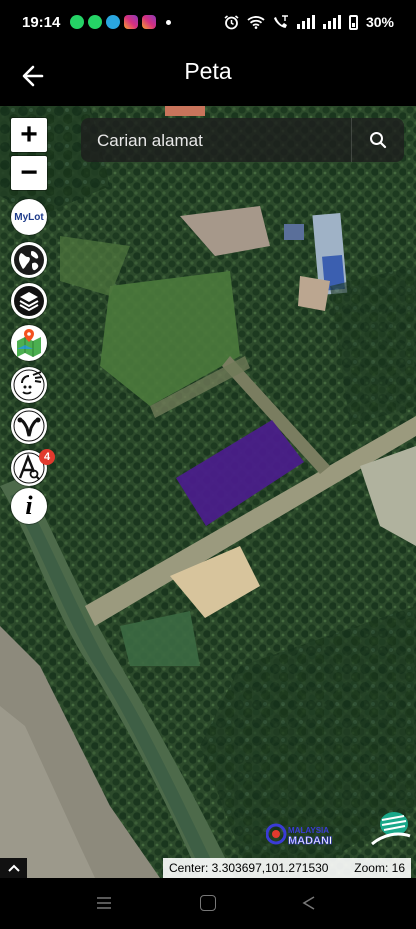 Image resolution: width=416 pixels, height=929 pixels. Describe the element at coordinates (379, 868) in the screenshot. I see `zoom-level: Zoom: 16` at that location.